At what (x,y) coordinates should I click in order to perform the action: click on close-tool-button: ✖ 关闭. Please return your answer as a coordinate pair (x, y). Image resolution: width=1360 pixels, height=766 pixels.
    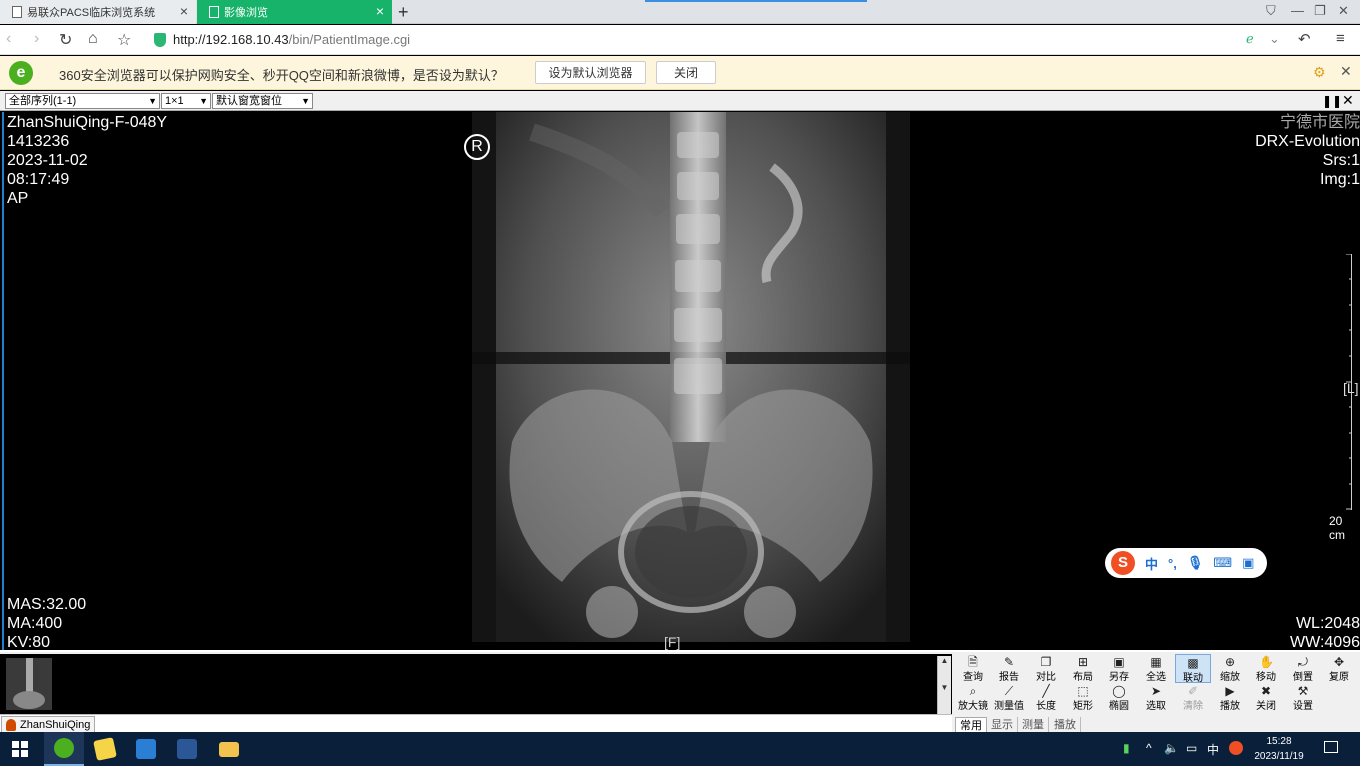
    Looking at the image, I should click on (1266, 697).